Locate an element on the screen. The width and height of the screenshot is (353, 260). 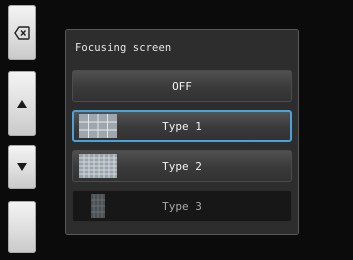
blank-side-button is located at coordinates (22, 227).